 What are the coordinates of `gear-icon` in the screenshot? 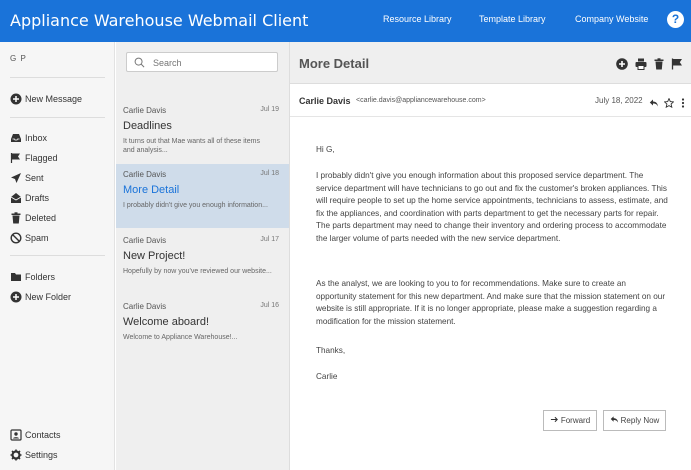 It's located at (16, 455).